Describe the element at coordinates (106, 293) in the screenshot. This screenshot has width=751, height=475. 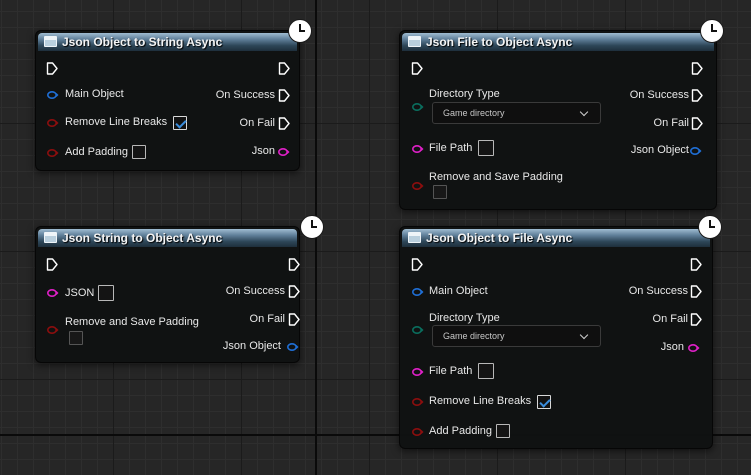
I see `json-input-field` at that location.